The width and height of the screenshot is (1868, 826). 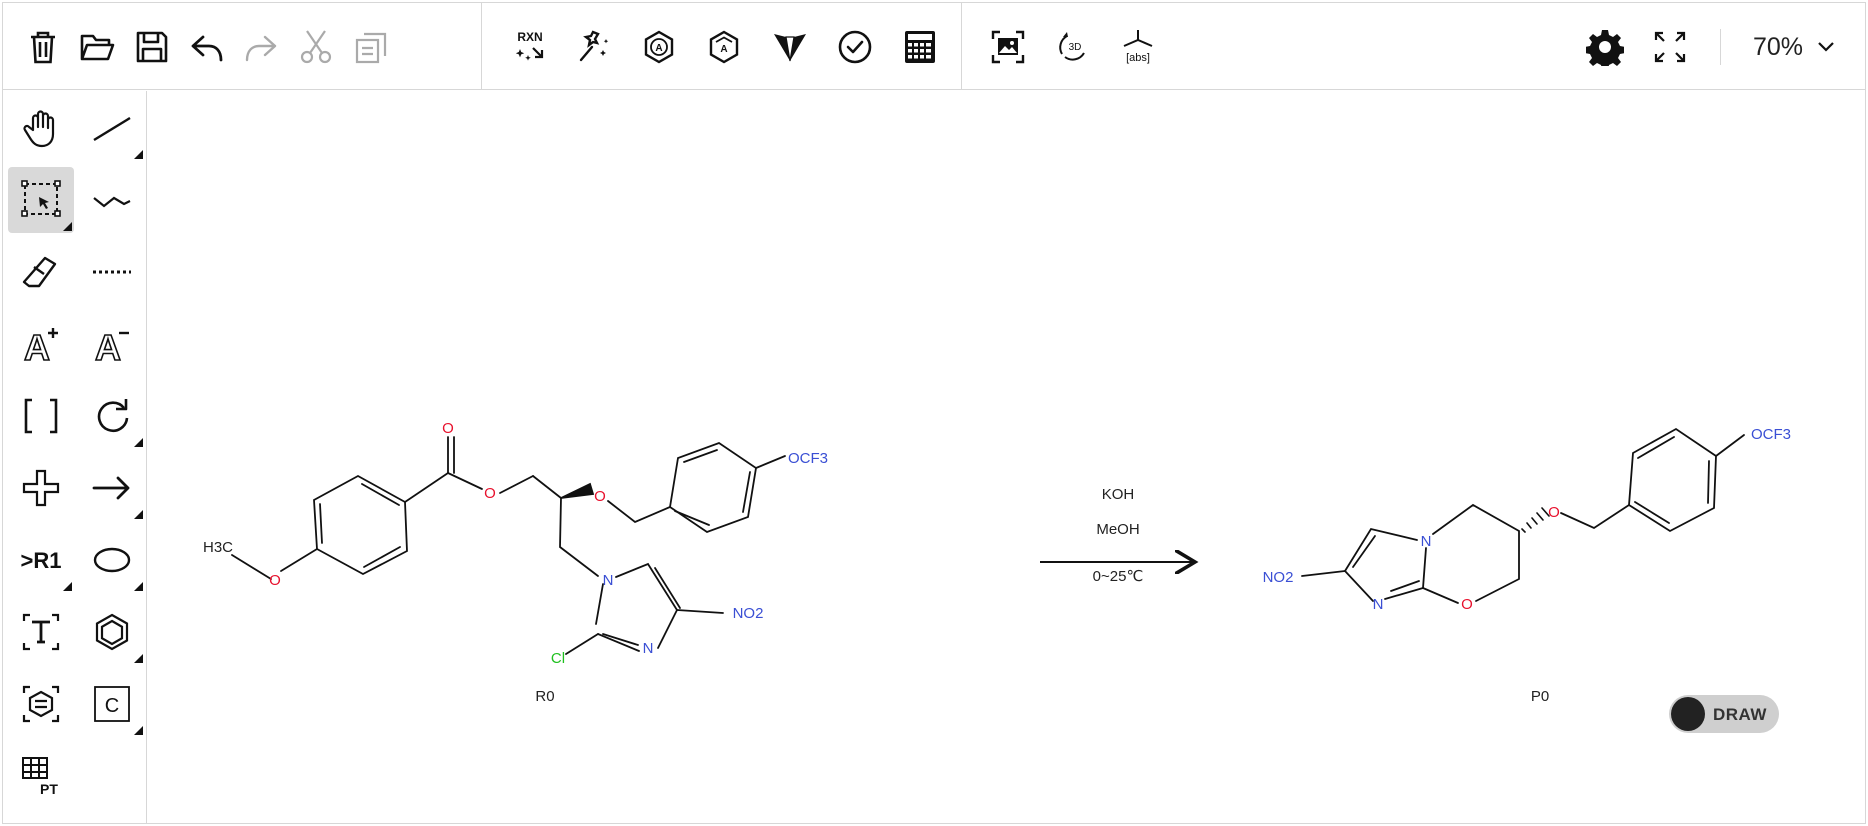 What do you see at coordinates (544, 696) in the screenshot?
I see `reactant-label: R0` at bounding box center [544, 696].